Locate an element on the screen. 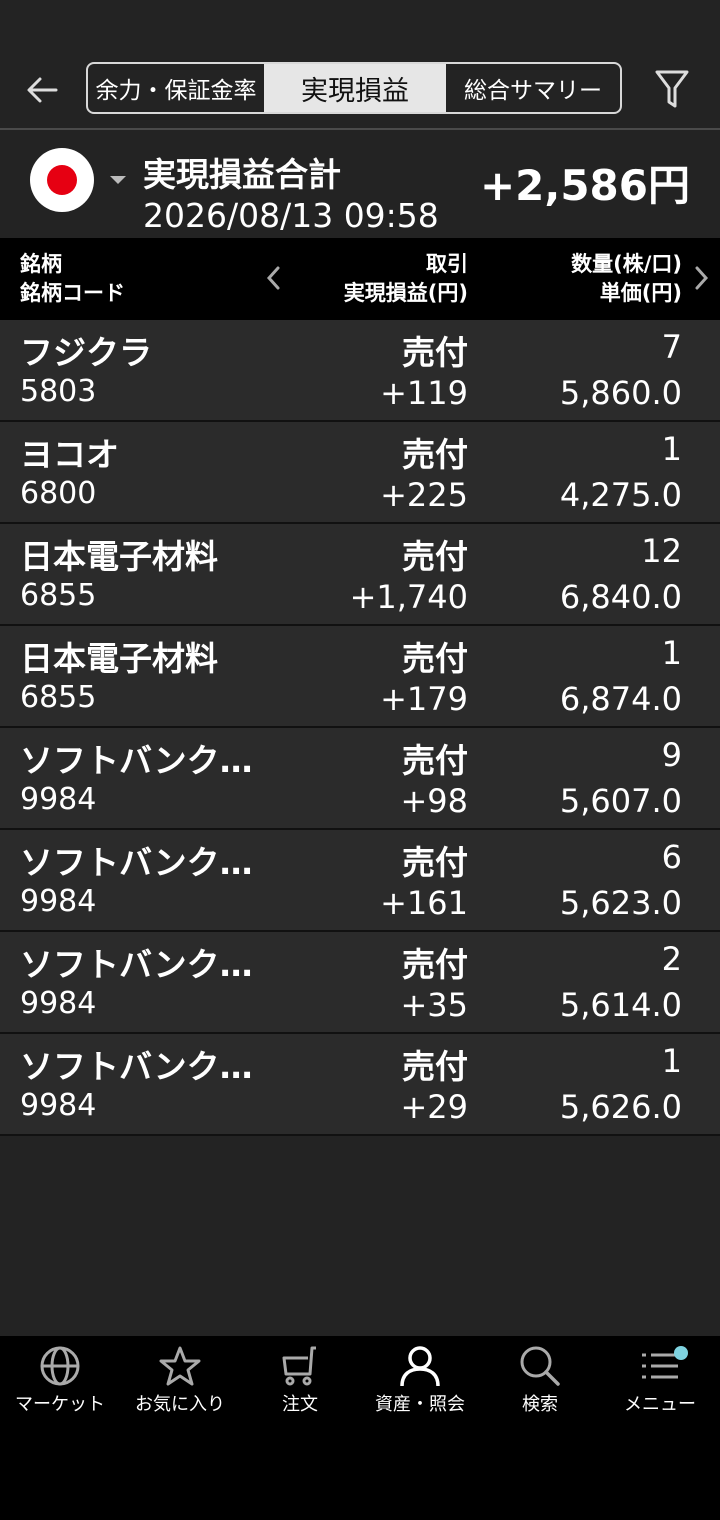 The image size is (720, 1520). column-stock-name: 銘柄 is located at coordinates (41, 264).